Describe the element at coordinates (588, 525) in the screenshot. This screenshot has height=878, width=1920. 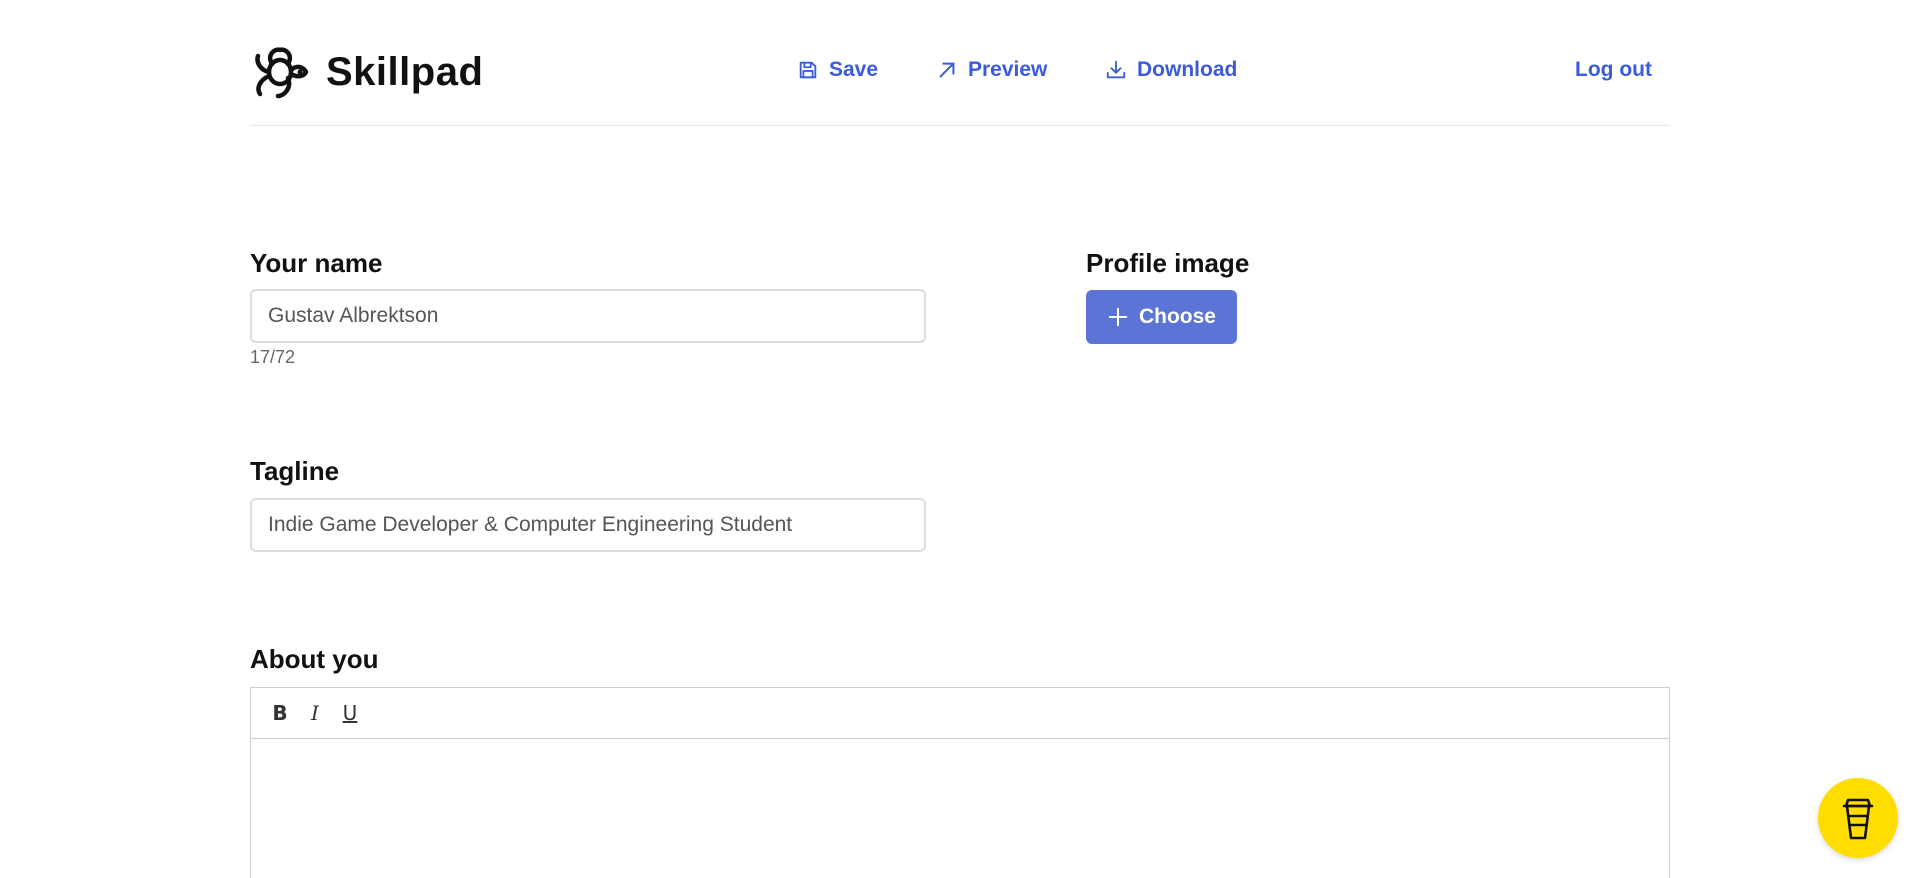
I see `tagline-input` at that location.